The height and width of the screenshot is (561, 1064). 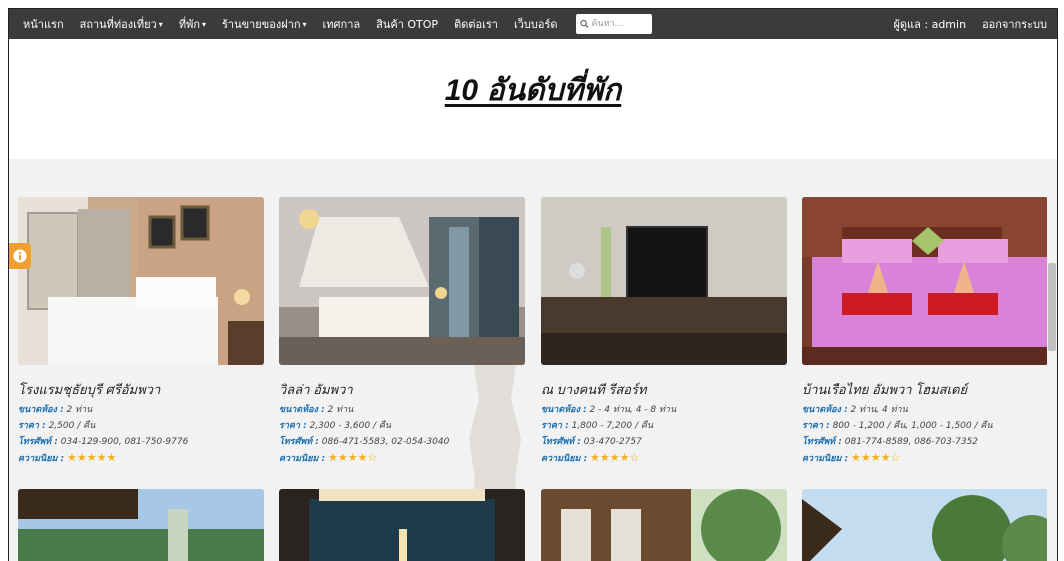 What do you see at coordinates (618, 24) in the screenshot?
I see `search-input` at bounding box center [618, 24].